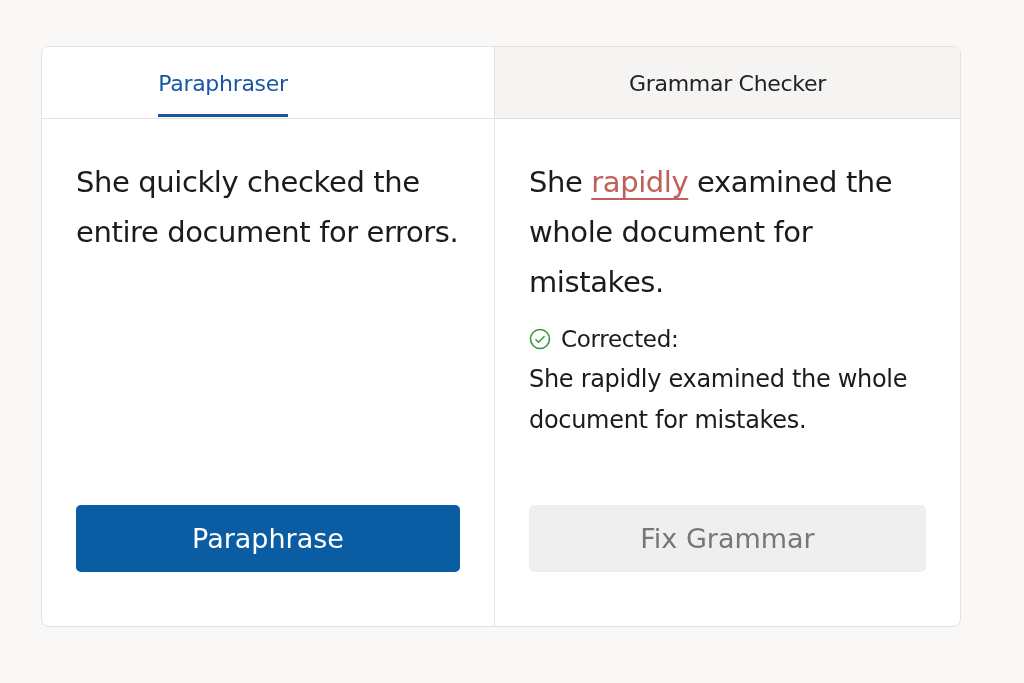 This screenshot has width=1024, height=683. What do you see at coordinates (620, 339) in the screenshot?
I see `corrected-label: Corrected:` at bounding box center [620, 339].